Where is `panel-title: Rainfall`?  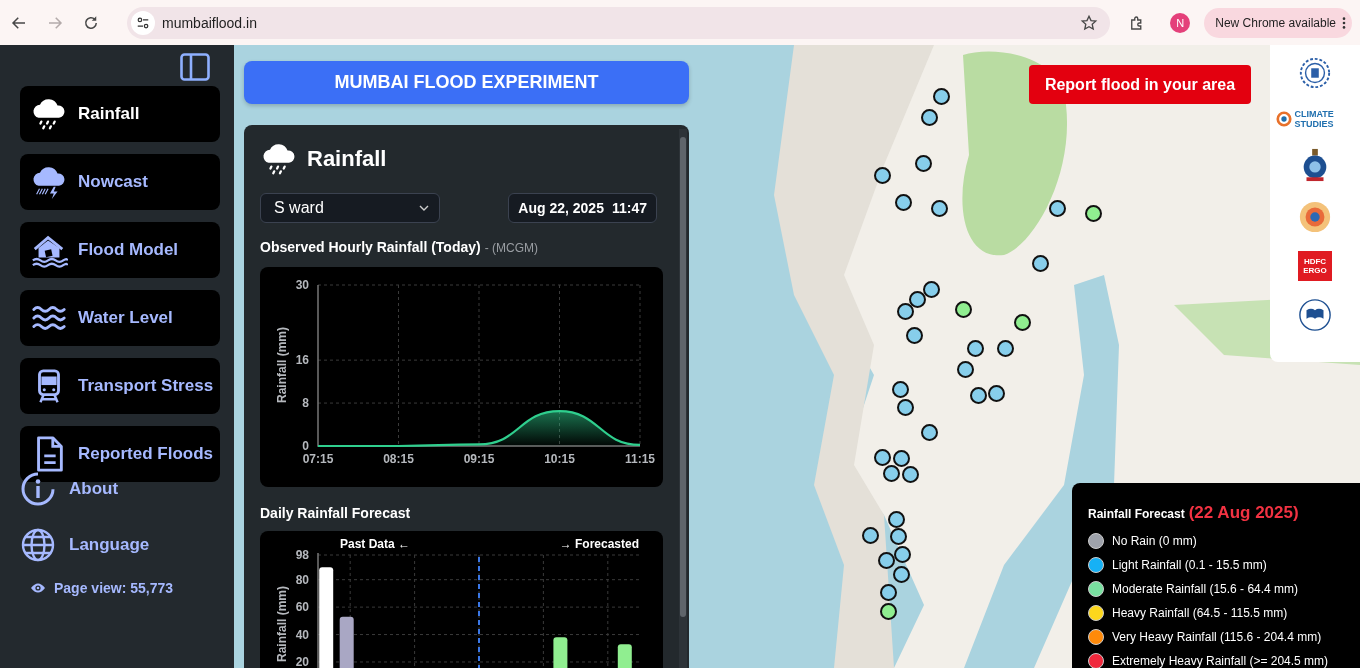 panel-title: Rainfall is located at coordinates (347, 159).